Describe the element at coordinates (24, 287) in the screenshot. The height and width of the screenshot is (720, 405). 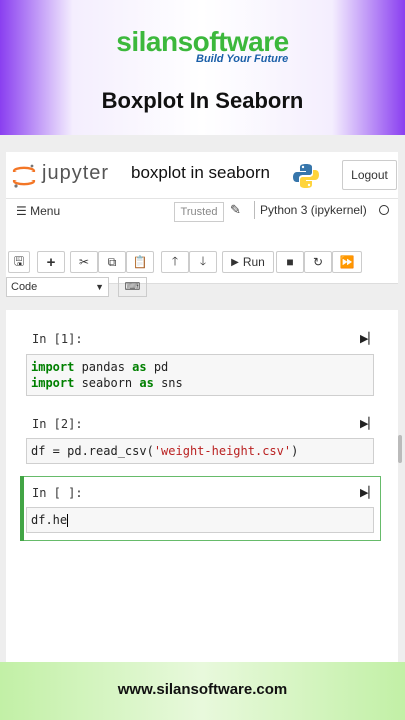
I see `cell-type-value: Code` at that location.